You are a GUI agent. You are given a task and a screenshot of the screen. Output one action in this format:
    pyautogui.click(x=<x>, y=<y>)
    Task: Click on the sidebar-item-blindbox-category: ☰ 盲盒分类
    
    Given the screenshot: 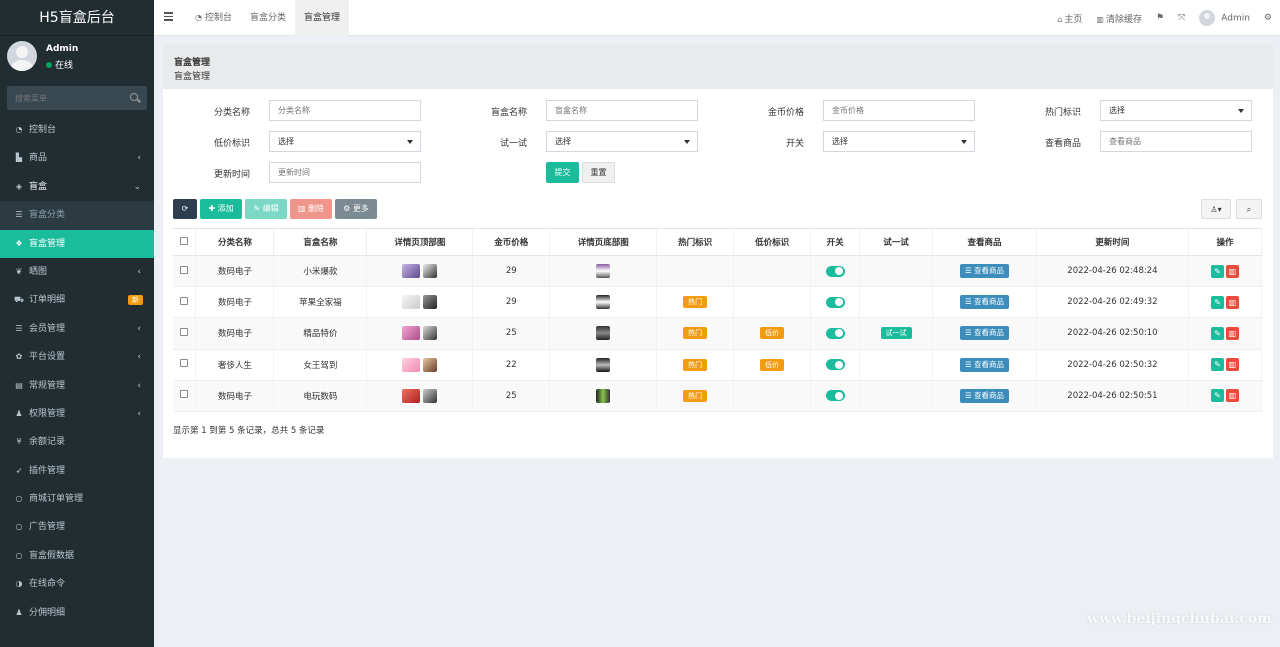 What is the action you would take?
    pyautogui.click(x=77, y=215)
    